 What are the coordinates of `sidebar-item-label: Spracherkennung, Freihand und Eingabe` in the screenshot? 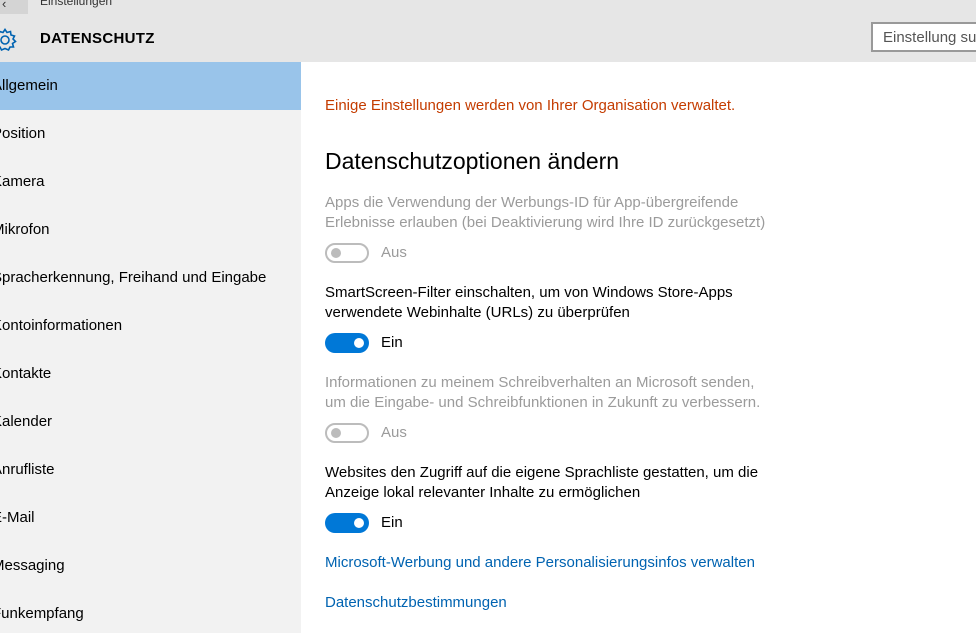 It's located at (133, 277).